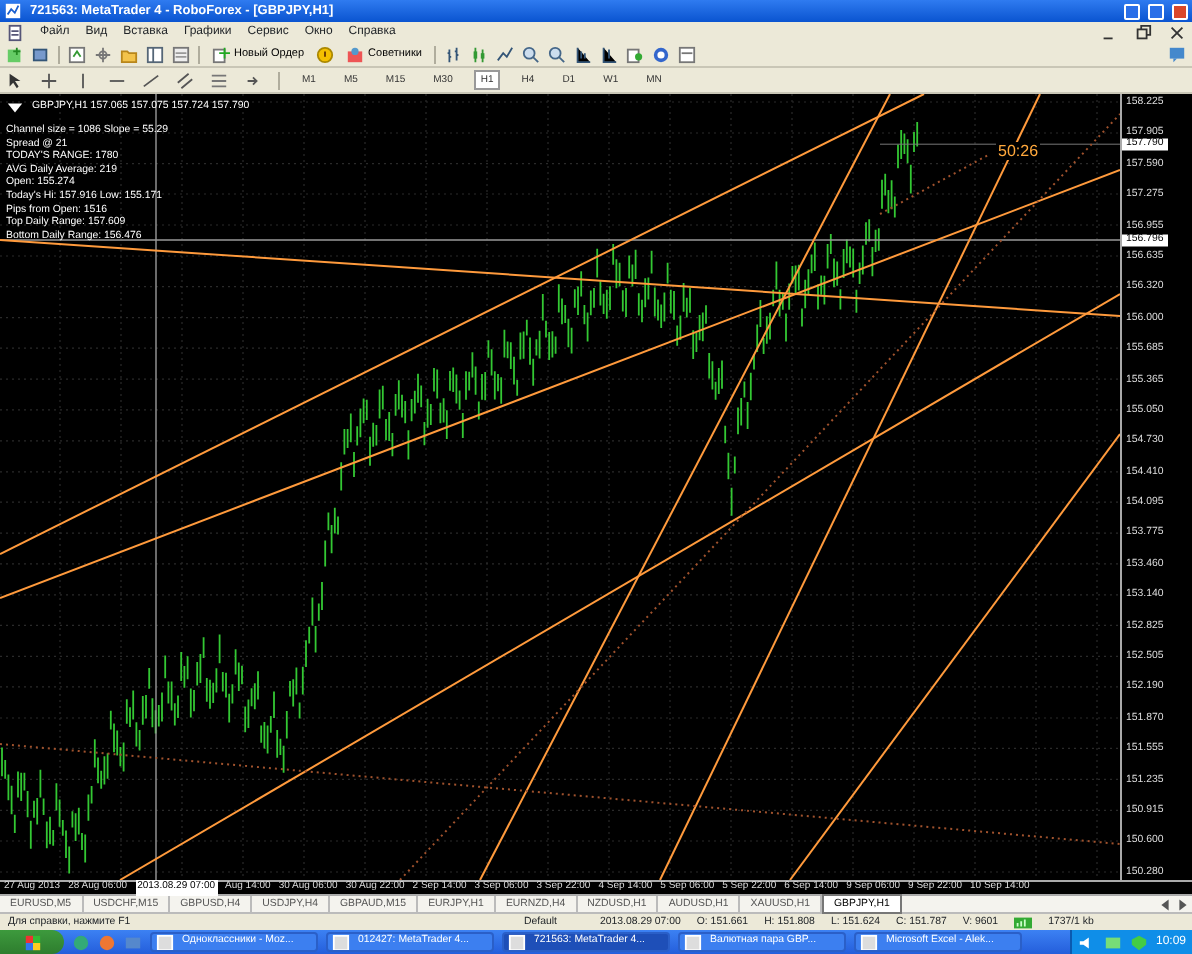 This screenshot has width=1192, height=954. Describe the element at coordinates (1023, 922) in the screenshot. I see `connection-icon` at that location.